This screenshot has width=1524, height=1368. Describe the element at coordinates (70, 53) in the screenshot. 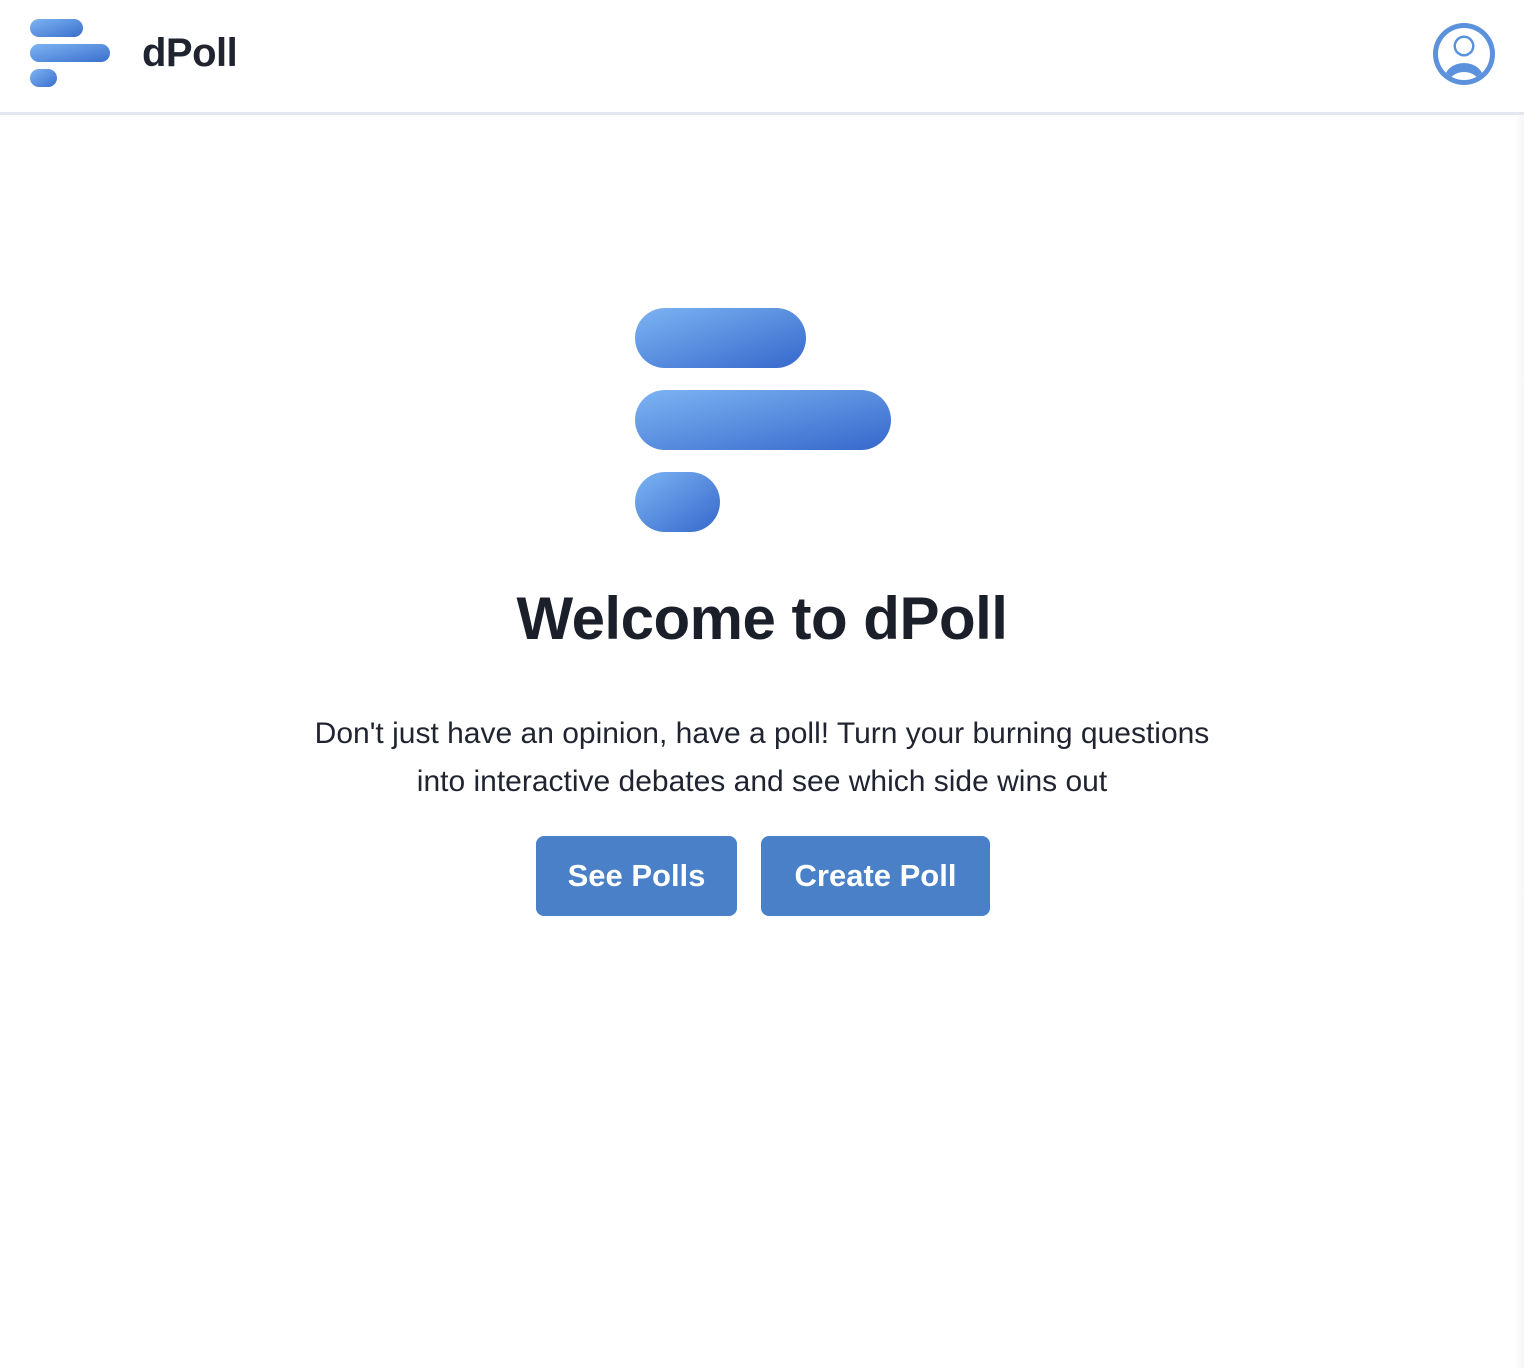

I see `dpoll-logo-icon` at that location.